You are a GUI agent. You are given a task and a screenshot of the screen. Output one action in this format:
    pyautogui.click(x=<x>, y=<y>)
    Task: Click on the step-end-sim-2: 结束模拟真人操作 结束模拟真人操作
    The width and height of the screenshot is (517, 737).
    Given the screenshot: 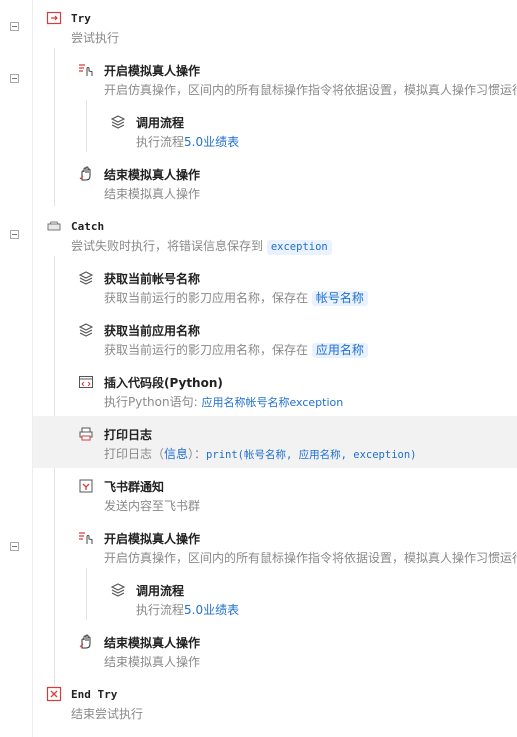 What is the action you would take?
    pyautogui.click(x=275, y=650)
    